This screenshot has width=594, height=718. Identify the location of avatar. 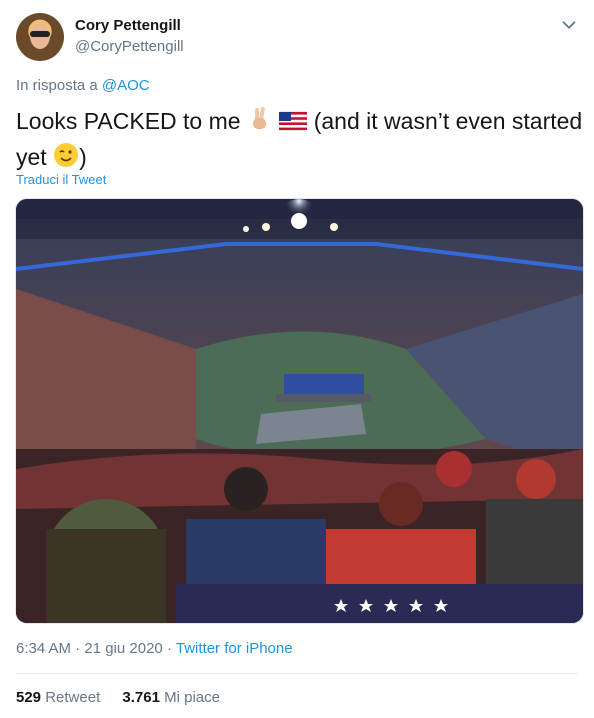
(40, 37).